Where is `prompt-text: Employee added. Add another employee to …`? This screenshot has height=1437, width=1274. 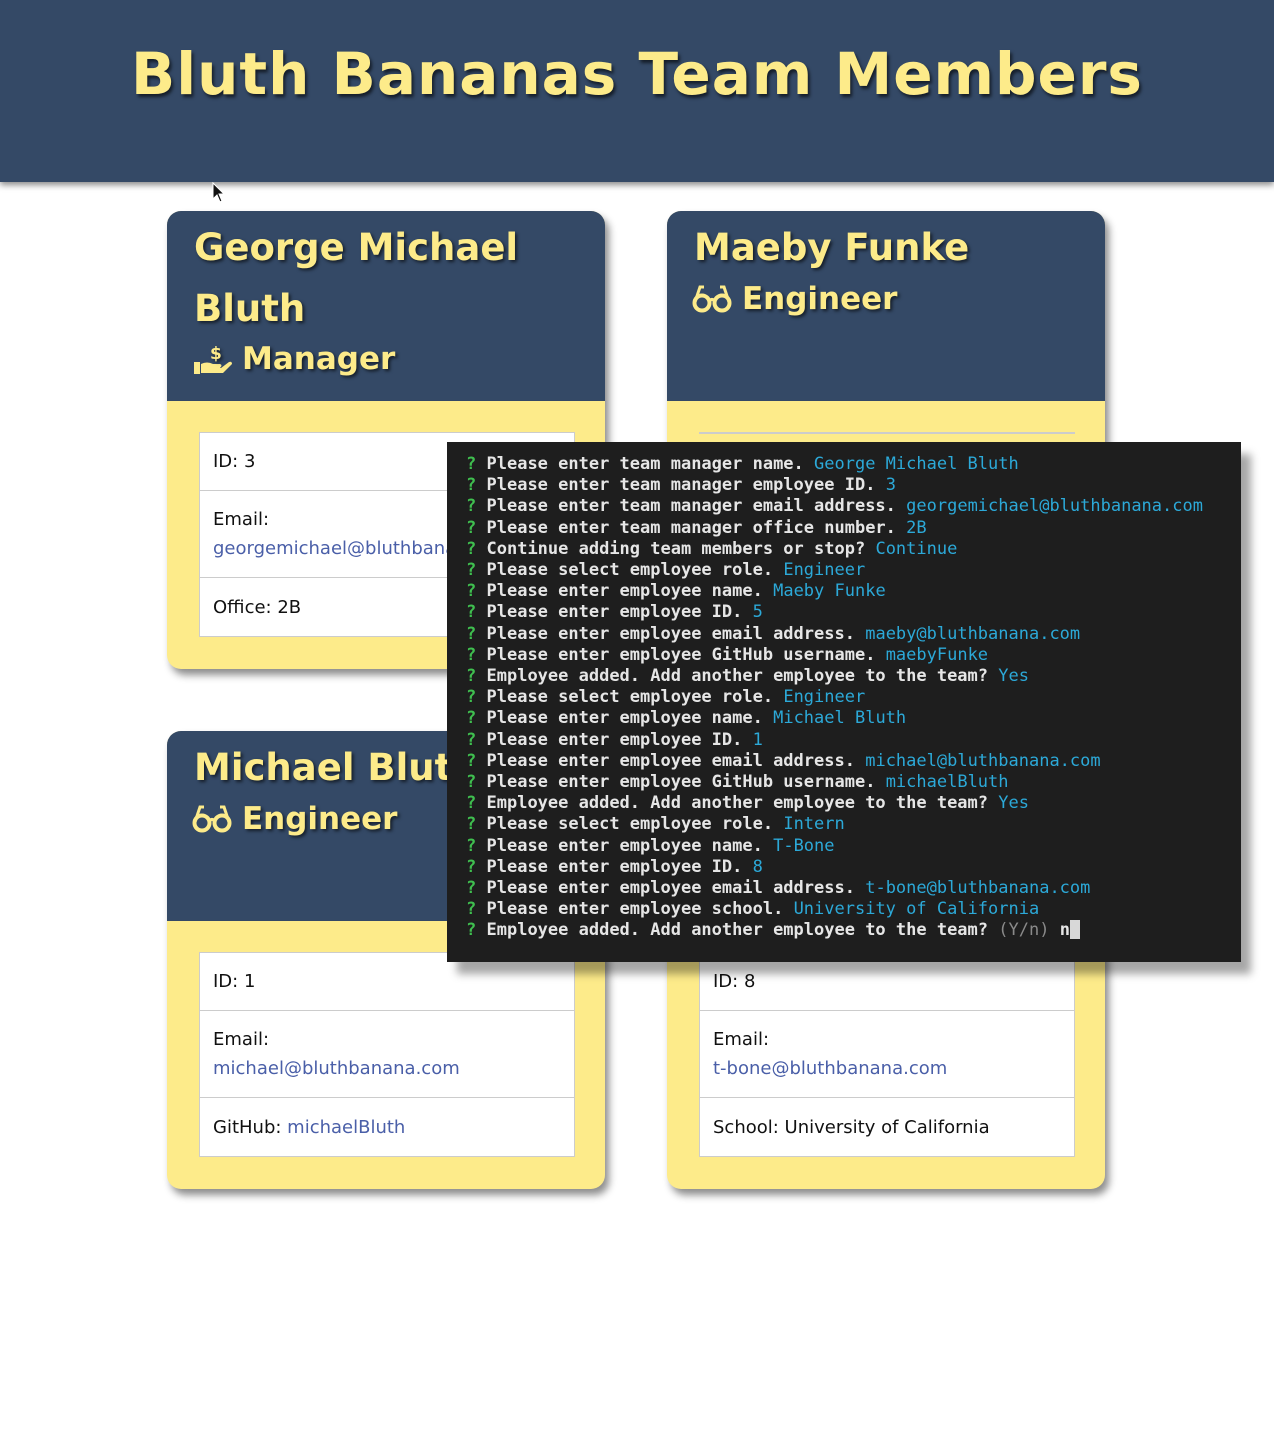 prompt-text: Employee added. Add another employee to … is located at coordinates (737, 803).